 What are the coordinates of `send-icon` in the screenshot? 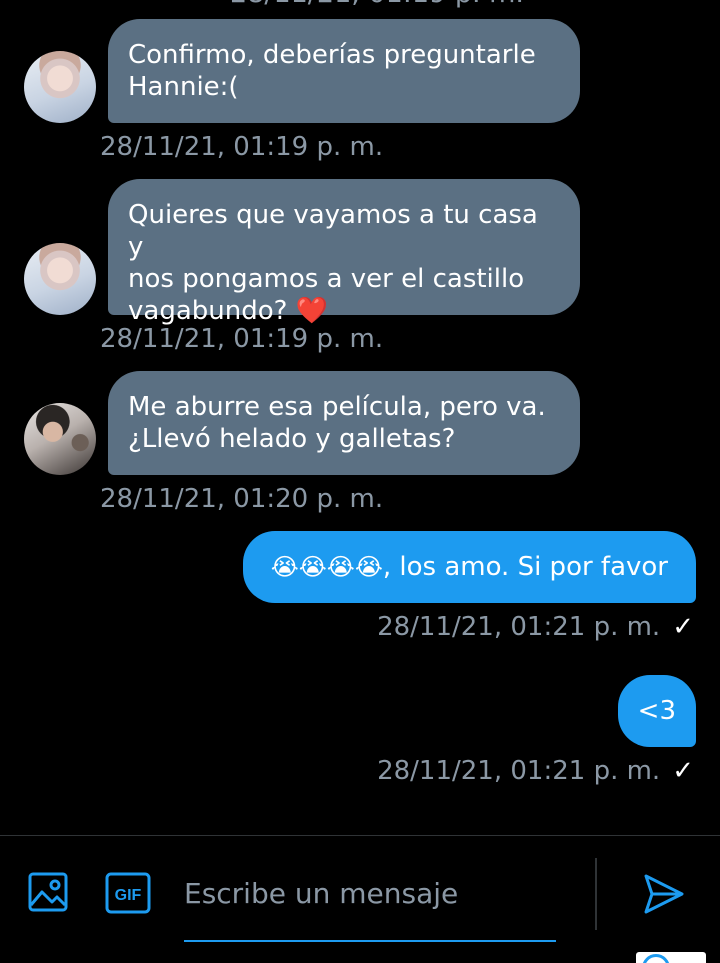 It's located at (664, 894).